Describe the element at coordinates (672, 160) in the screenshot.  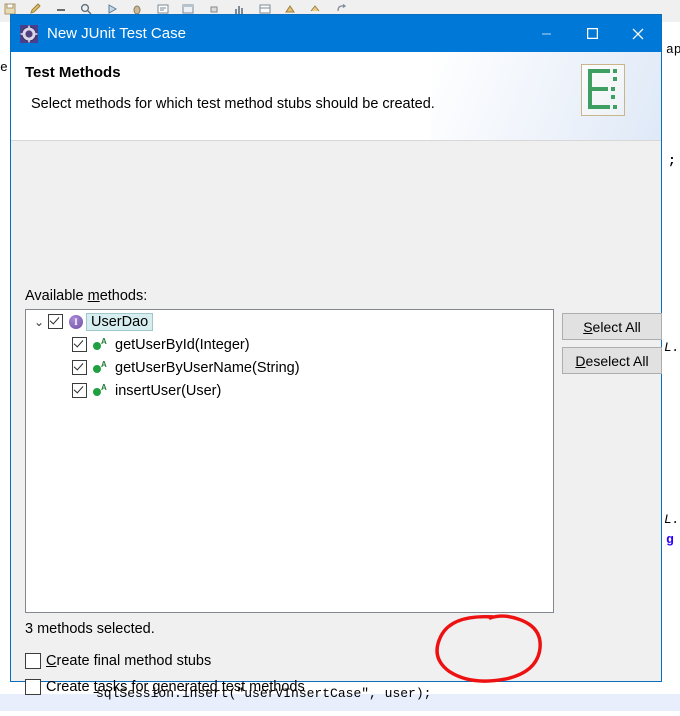
I see `code-fragment: ;` at that location.